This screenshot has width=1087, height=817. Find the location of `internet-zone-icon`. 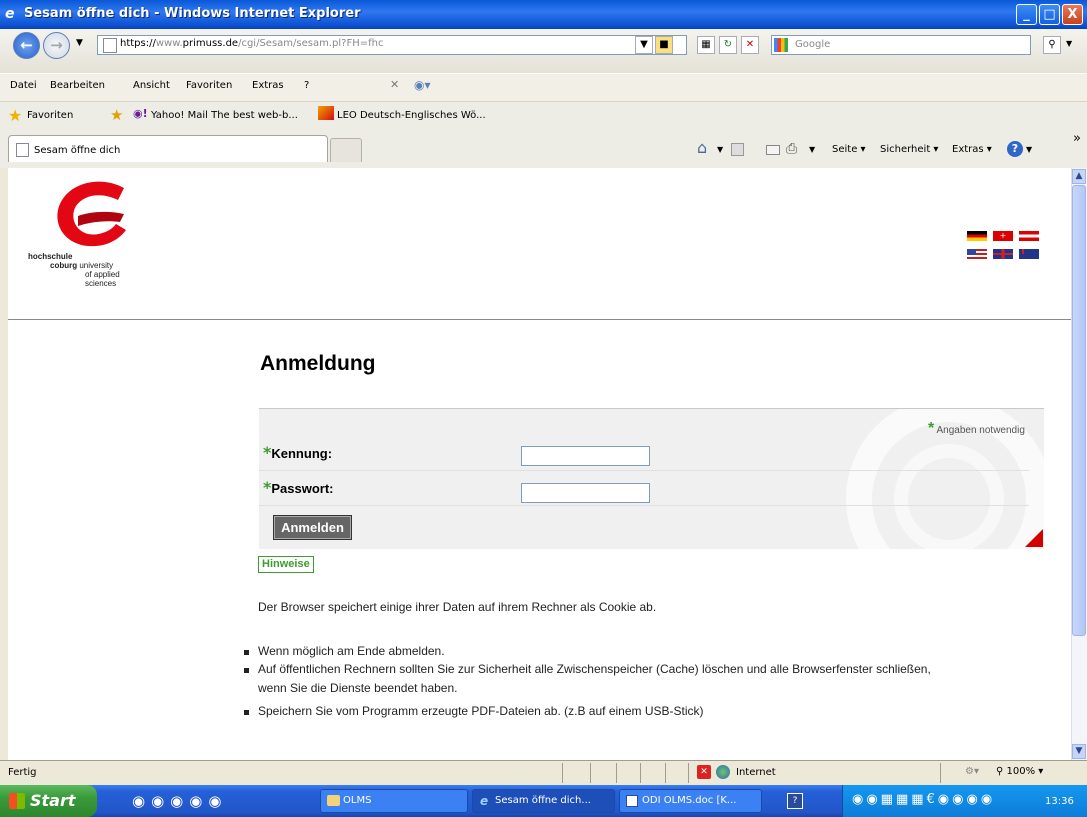

internet-zone-icon is located at coordinates (723, 772).